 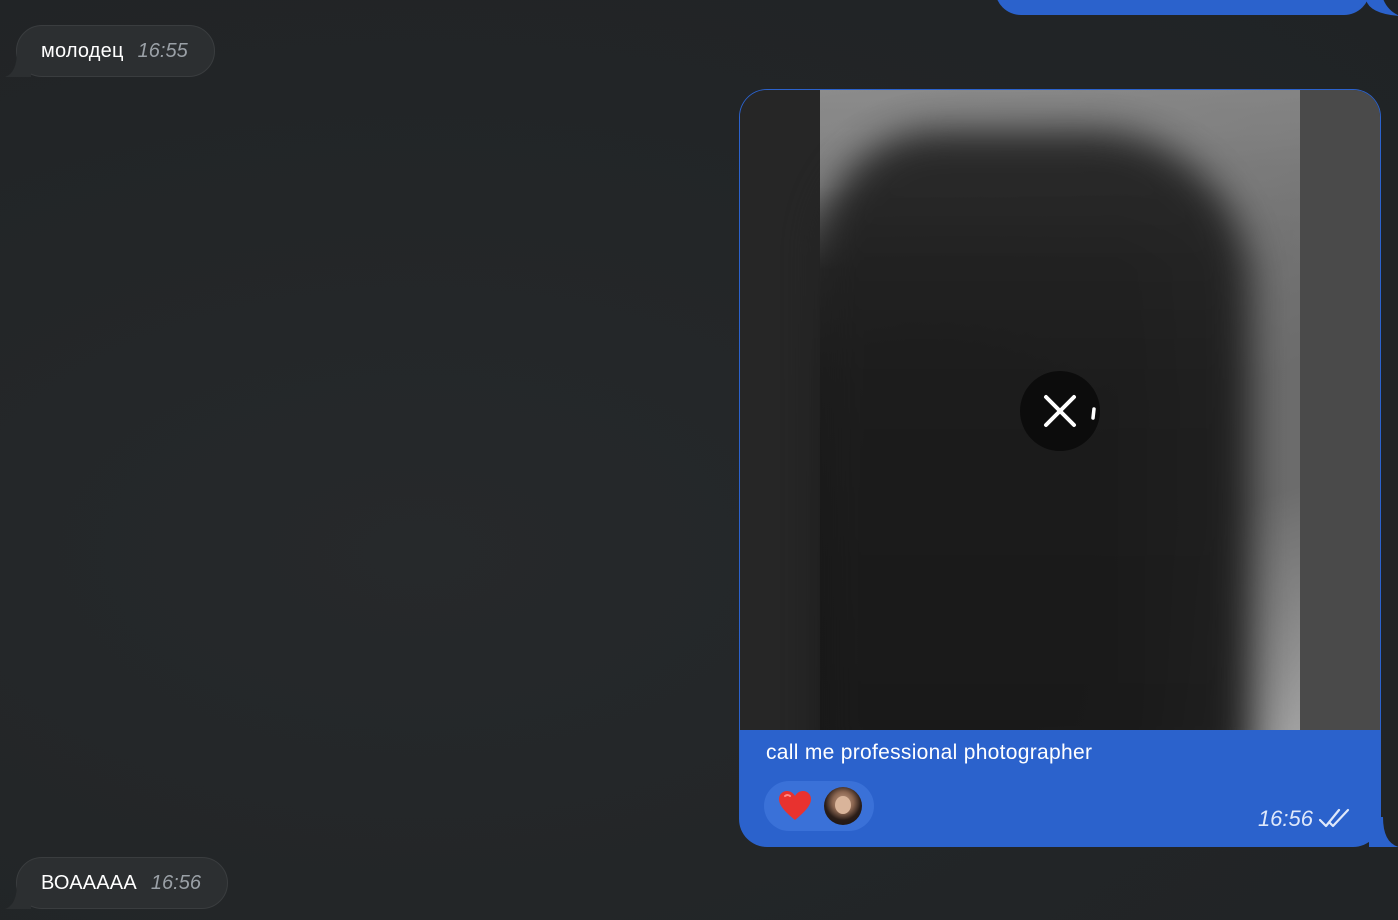 I want to click on incoming-message: молодец 16:55, so click(x=110, y=51).